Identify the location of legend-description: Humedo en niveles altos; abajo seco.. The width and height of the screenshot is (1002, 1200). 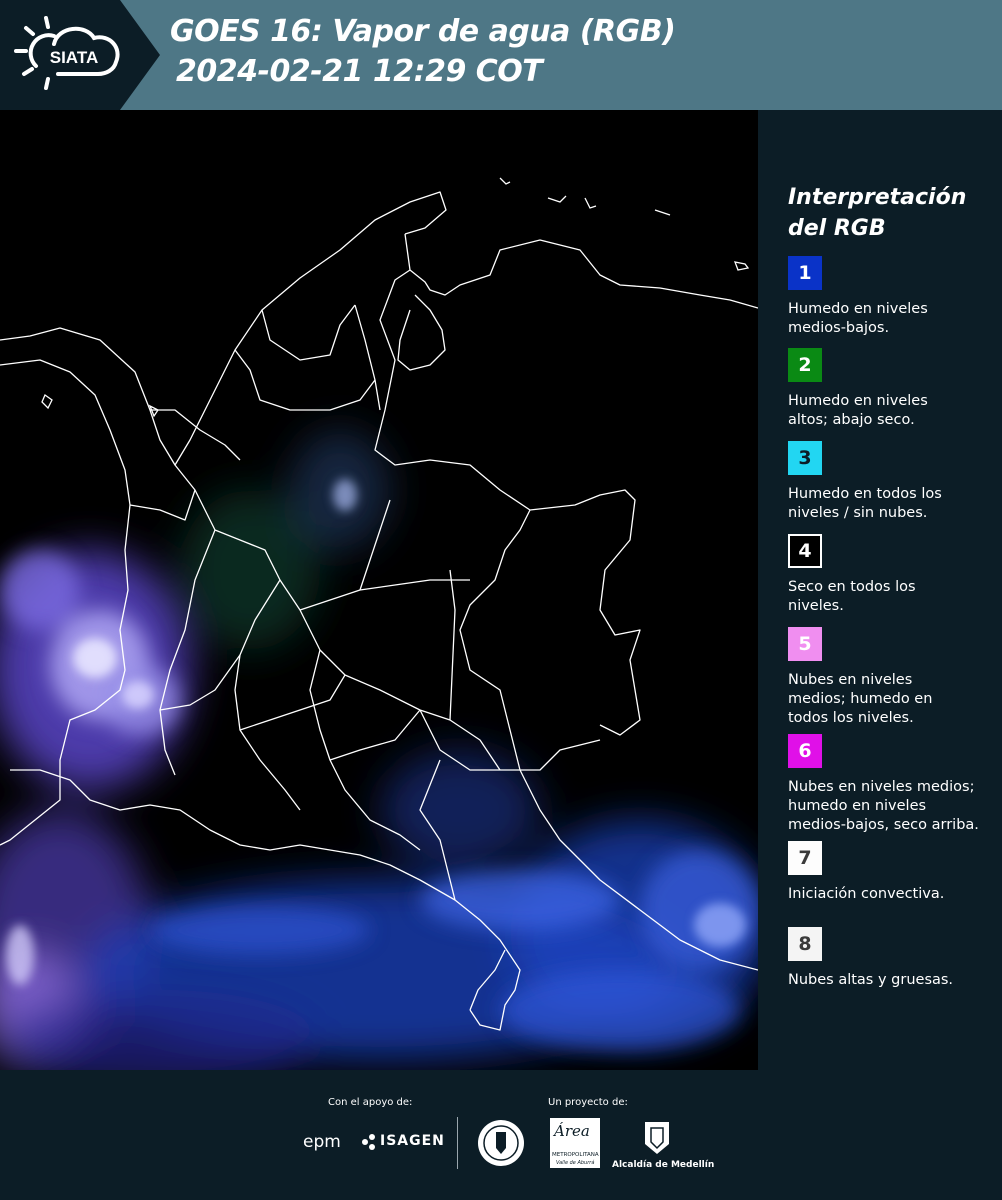
(858, 410).